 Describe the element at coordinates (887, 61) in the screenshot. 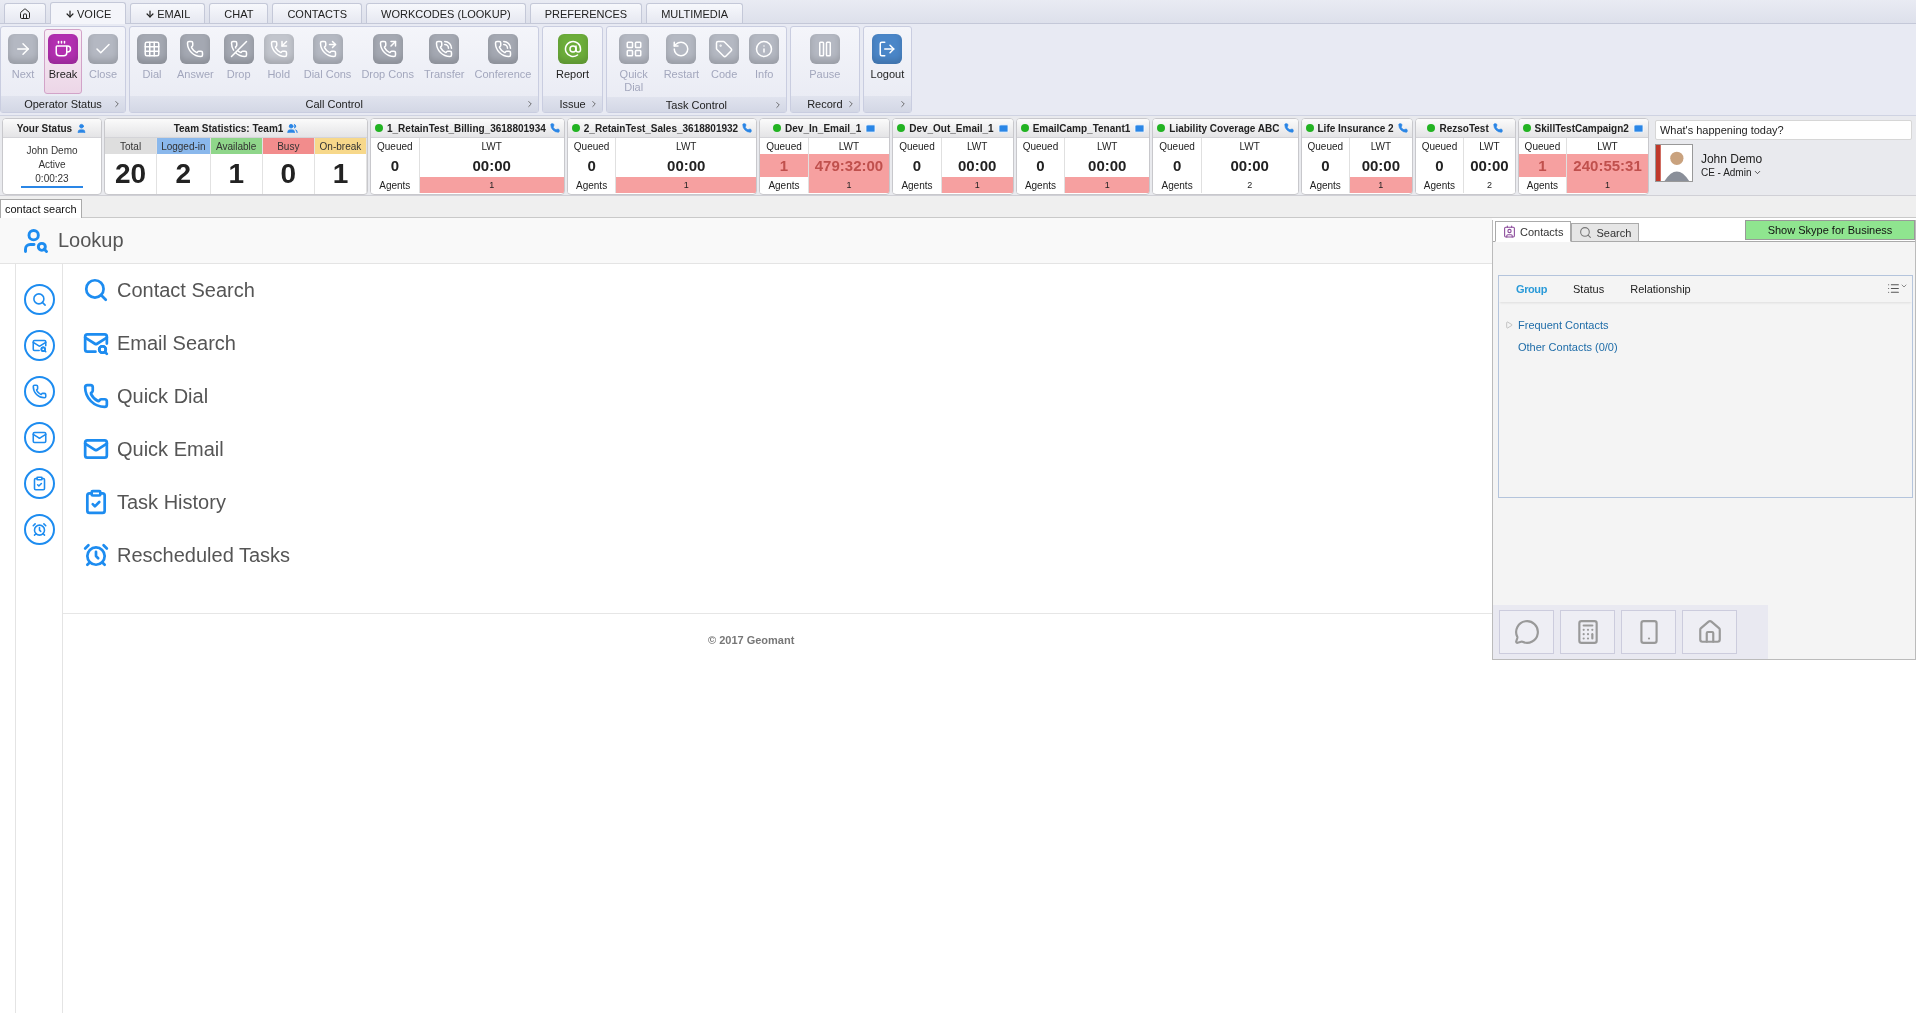

I see `toolbar-button: Logout` at that location.